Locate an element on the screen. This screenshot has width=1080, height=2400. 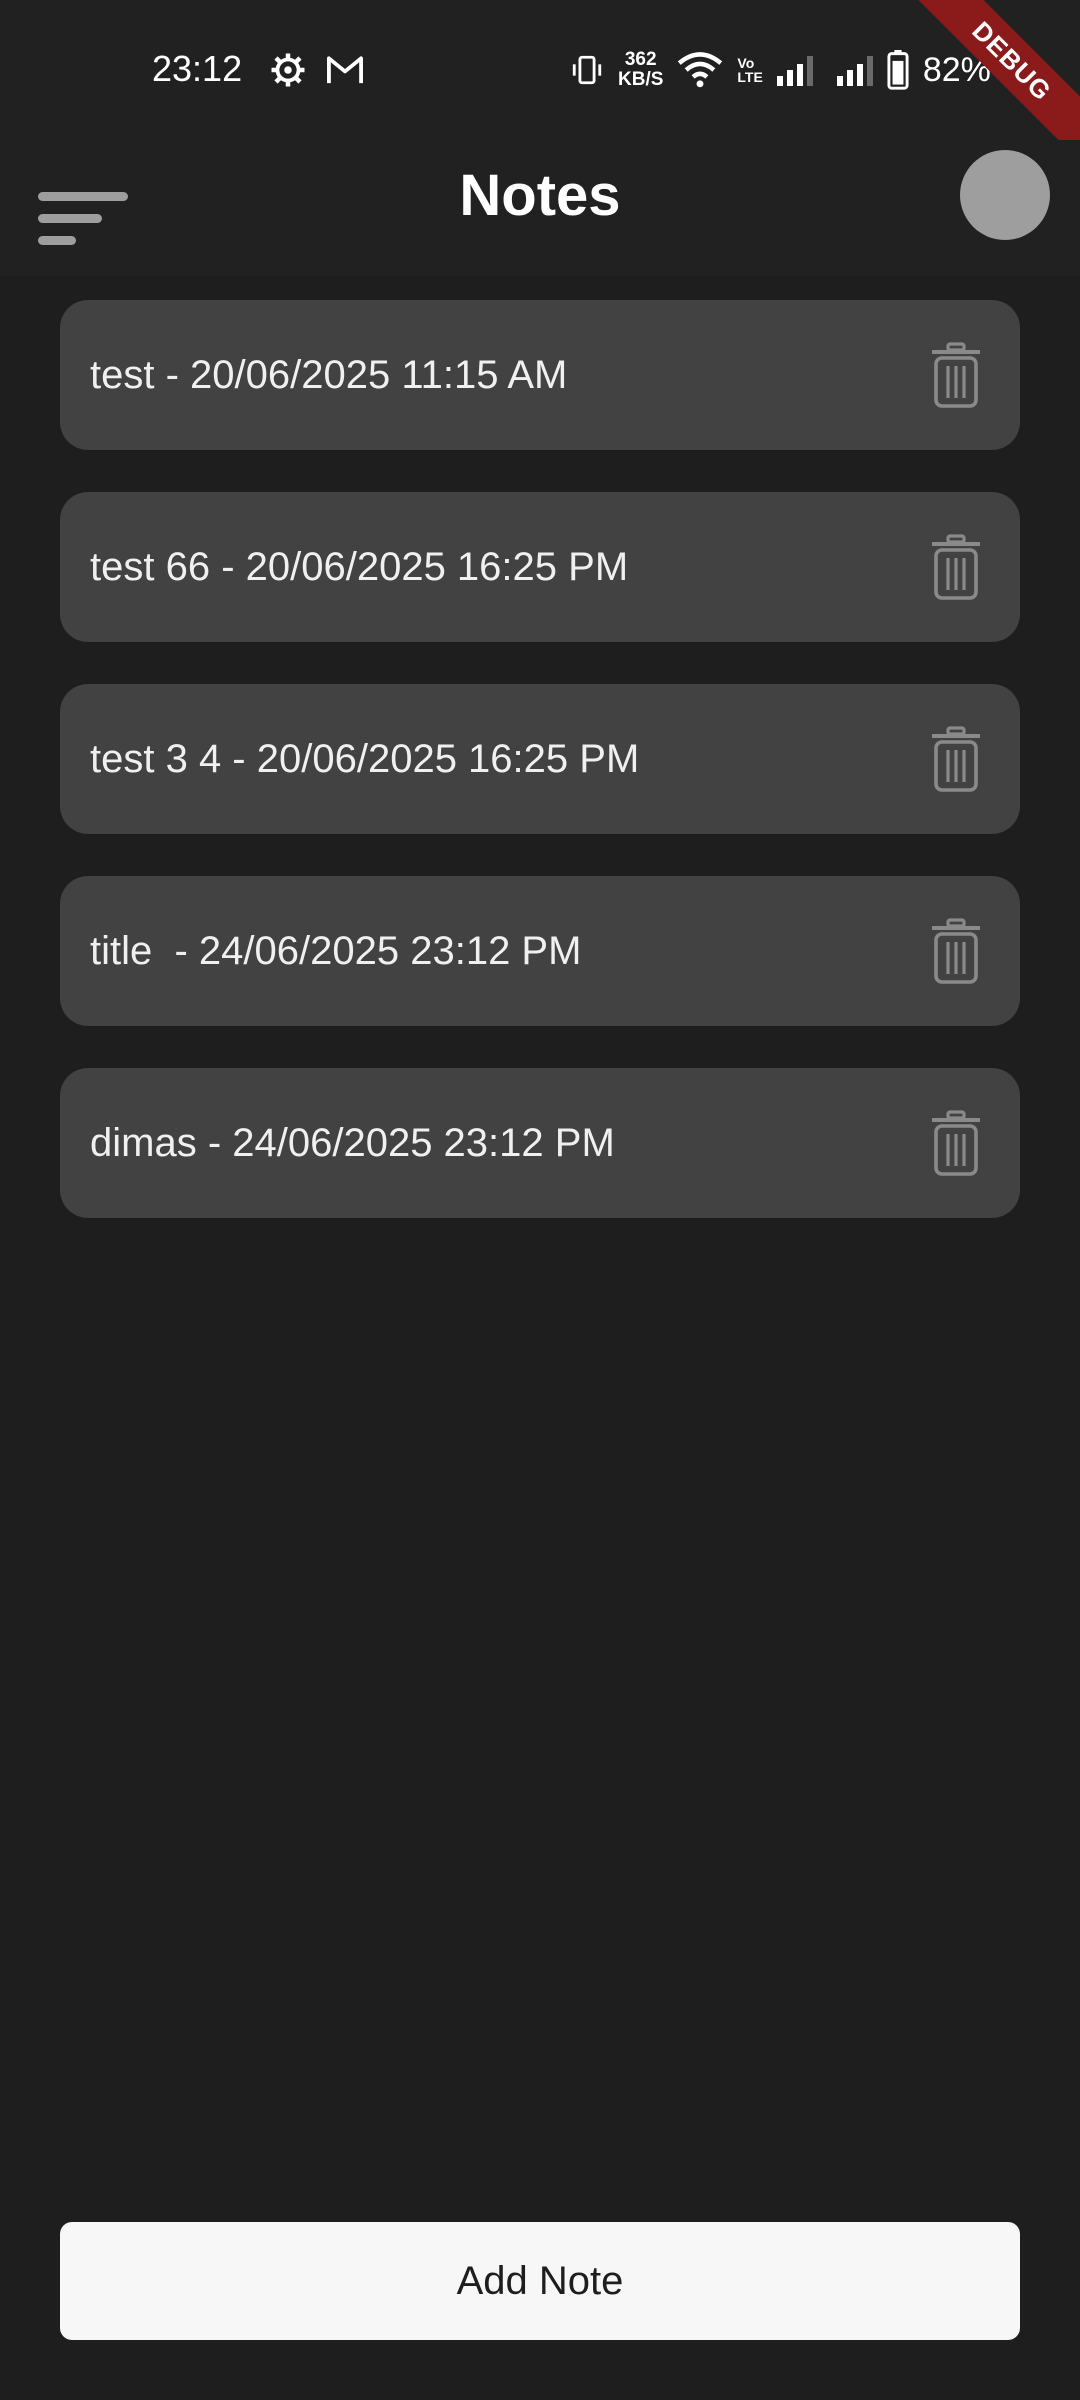
note-item: test - 20/06/2025 11:15 AM is located at coordinates (540, 375).